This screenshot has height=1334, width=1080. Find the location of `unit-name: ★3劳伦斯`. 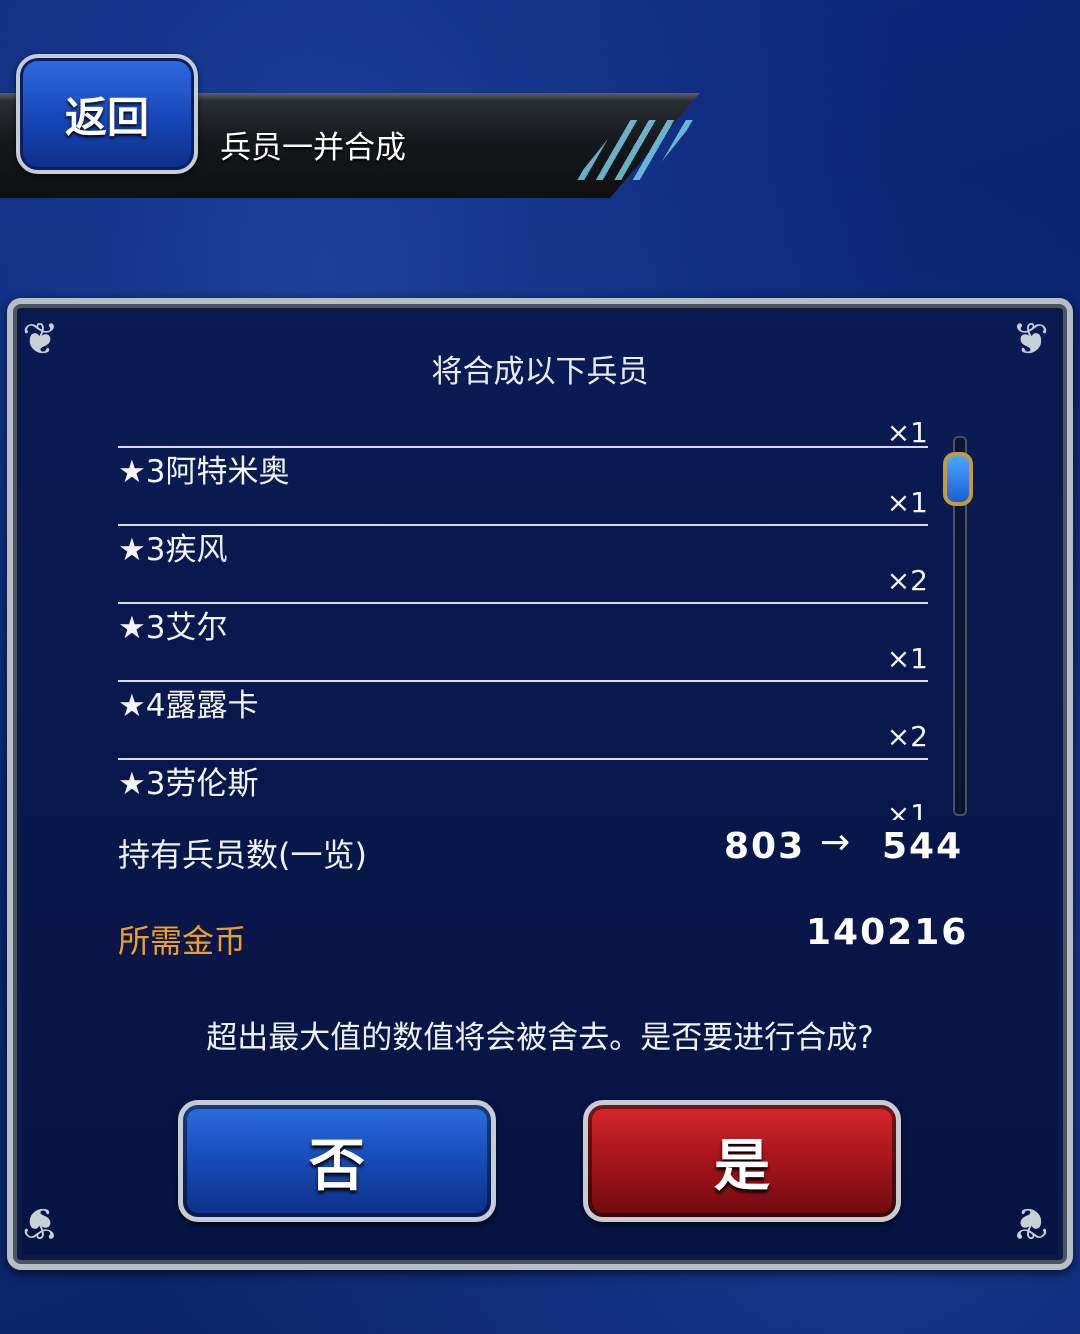

unit-name: ★3劳伦斯 is located at coordinates (188, 784).